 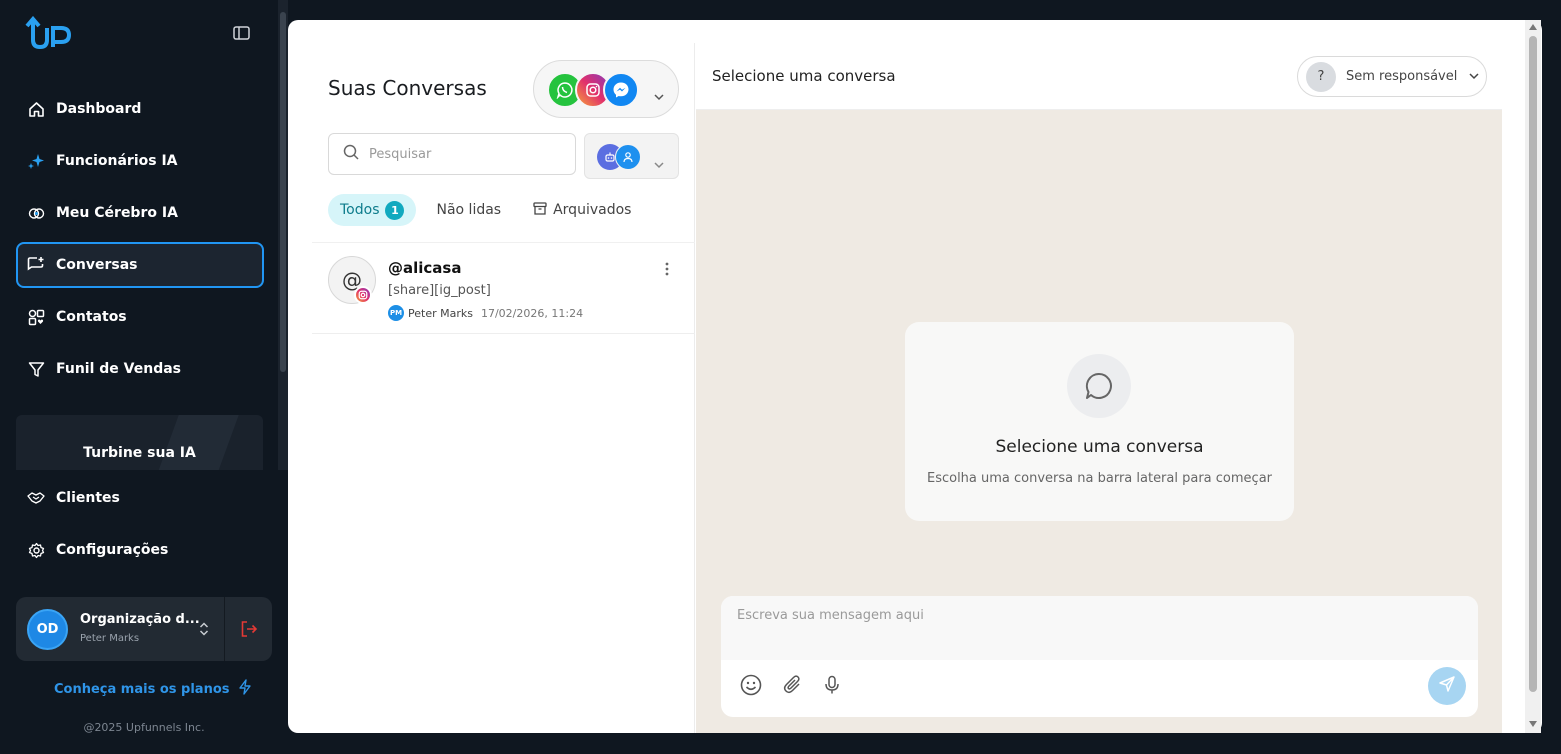 I want to click on channel-filter-button, so click(x=606, y=89).